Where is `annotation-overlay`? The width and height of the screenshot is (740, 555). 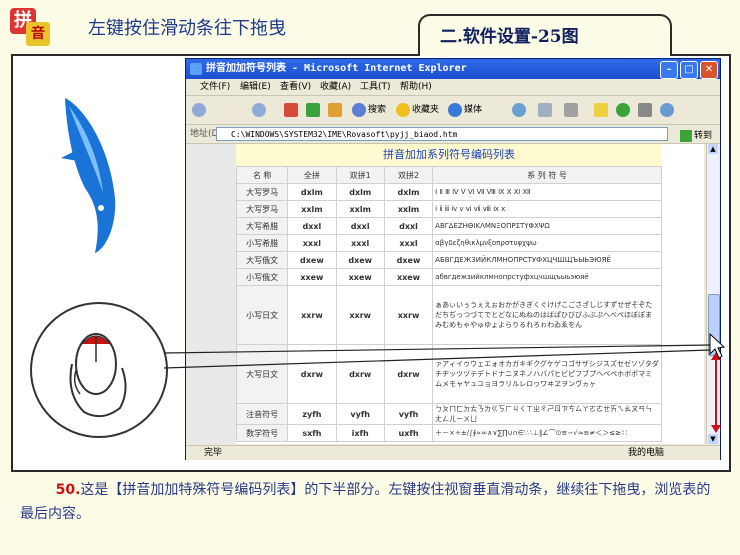
annotation-overlay is located at coordinates (444, 382).